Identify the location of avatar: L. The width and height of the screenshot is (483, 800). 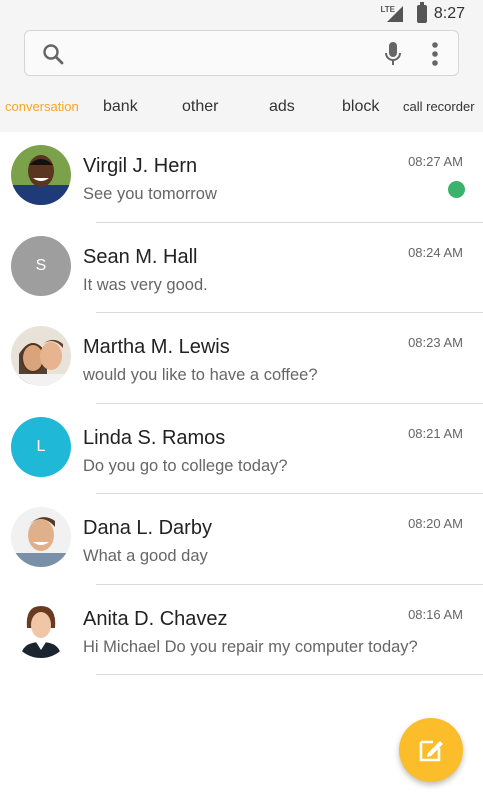
(41, 446).